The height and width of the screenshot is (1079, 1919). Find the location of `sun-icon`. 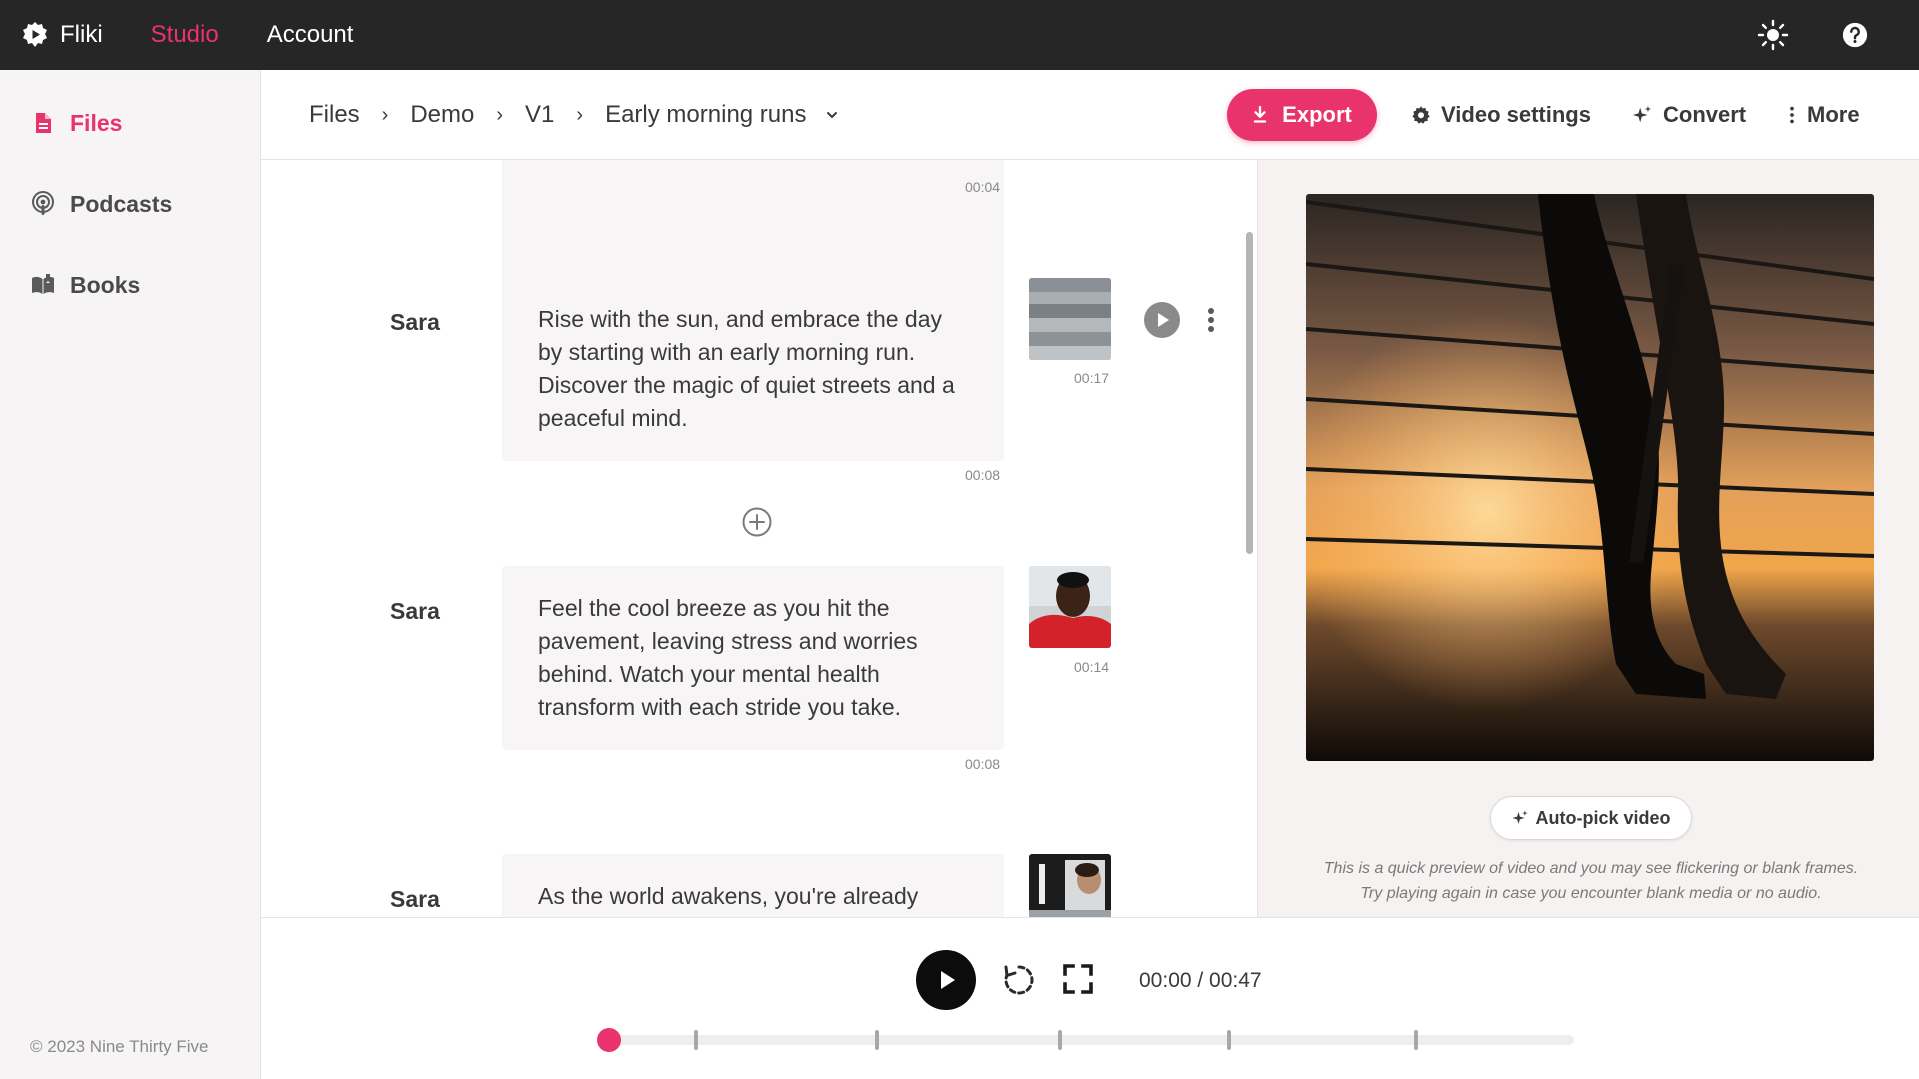

sun-icon is located at coordinates (1773, 35).